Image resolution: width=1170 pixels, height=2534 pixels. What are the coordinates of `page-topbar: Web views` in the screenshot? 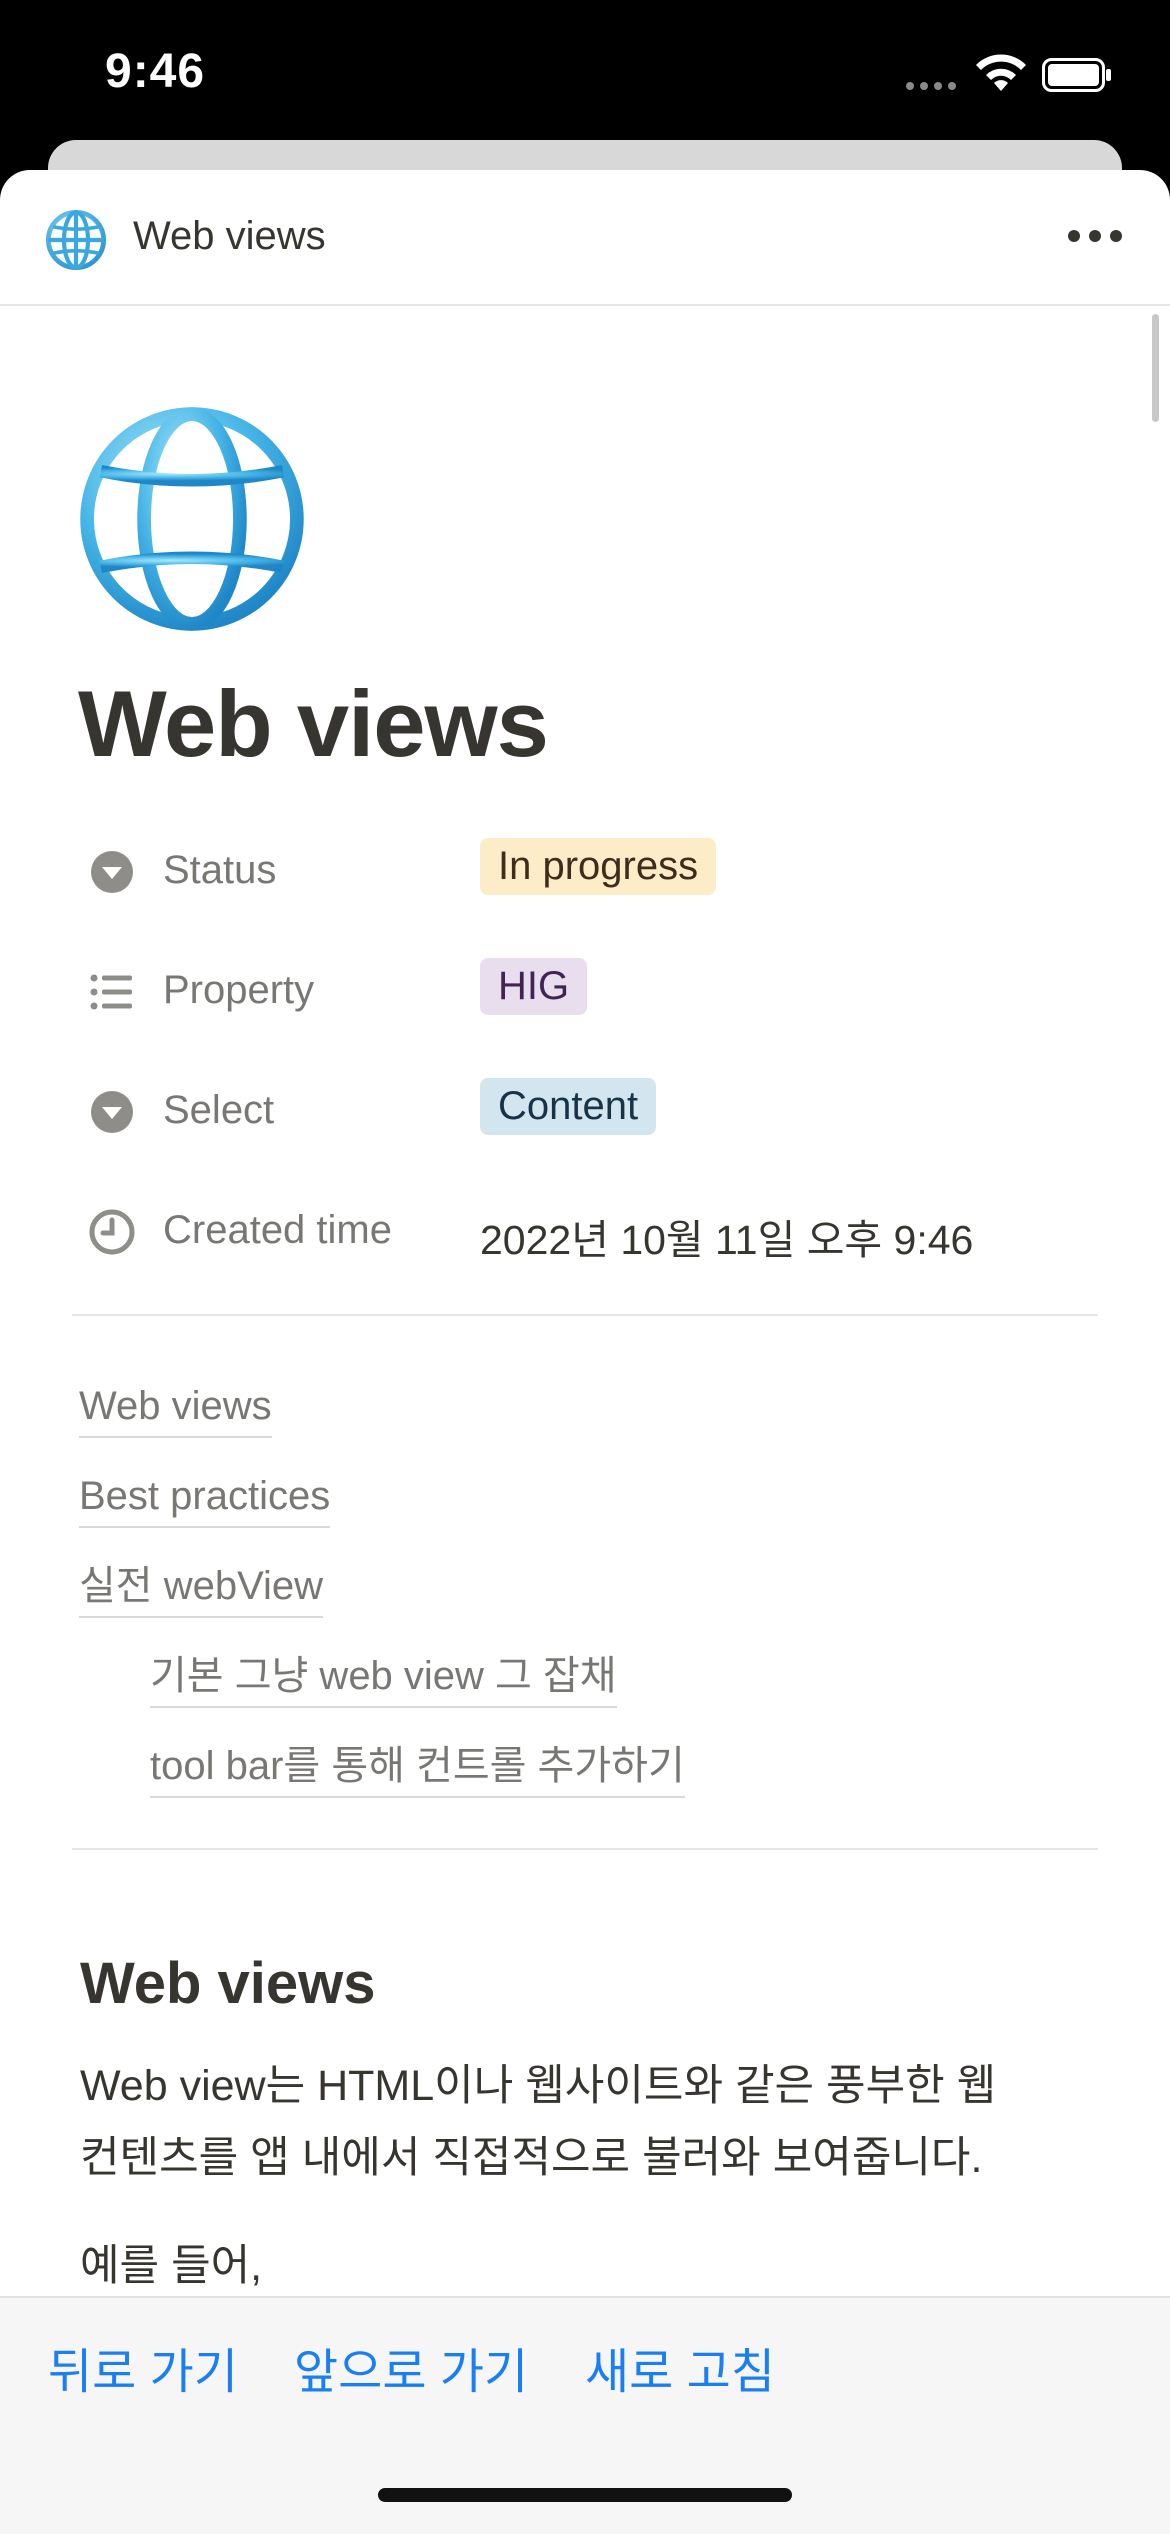 It's located at (585, 238).